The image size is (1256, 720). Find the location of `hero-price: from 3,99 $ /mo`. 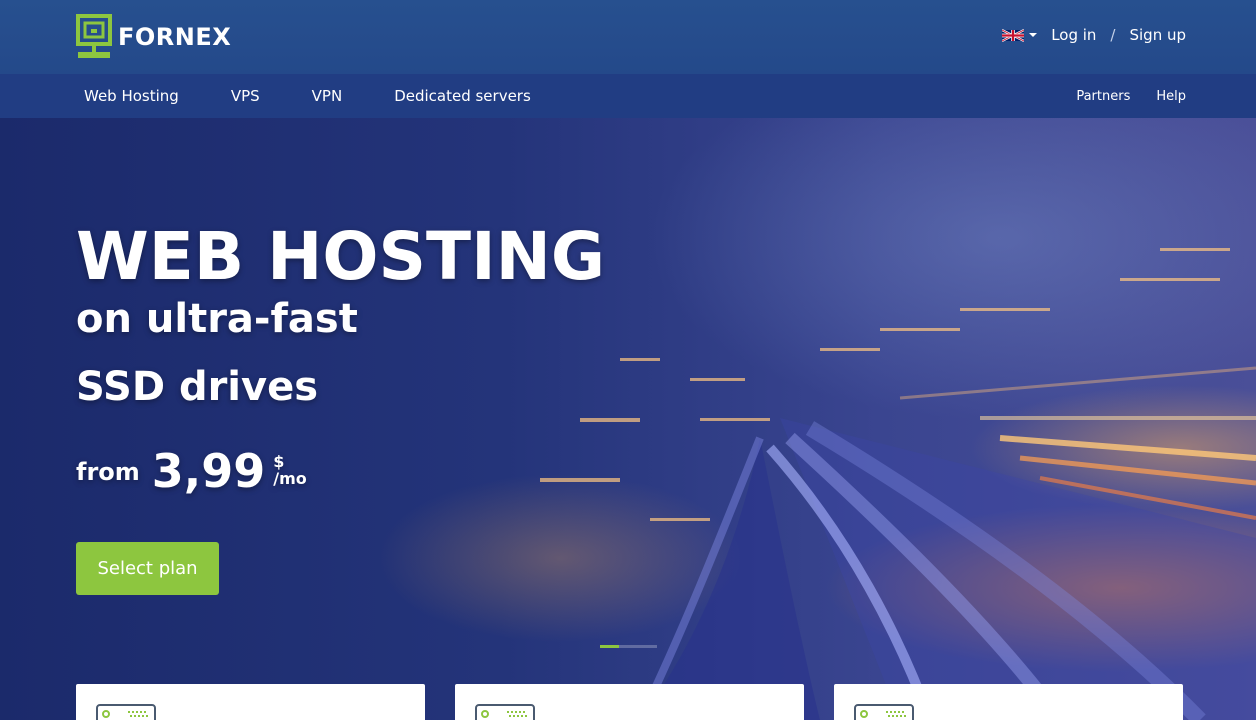

hero-price: from 3,99 $ /mo is located at coordinates (191, 473).